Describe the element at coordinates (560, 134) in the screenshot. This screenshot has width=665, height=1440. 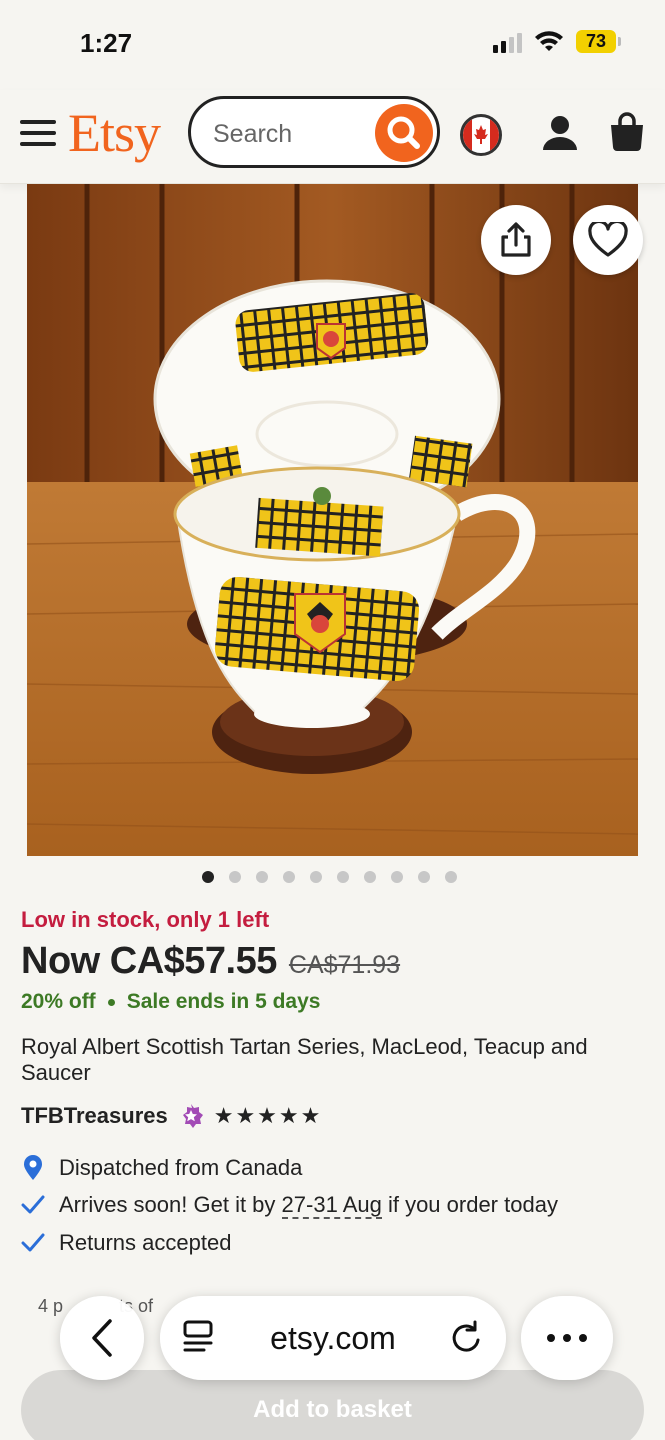
I see `account-icon` at that location.